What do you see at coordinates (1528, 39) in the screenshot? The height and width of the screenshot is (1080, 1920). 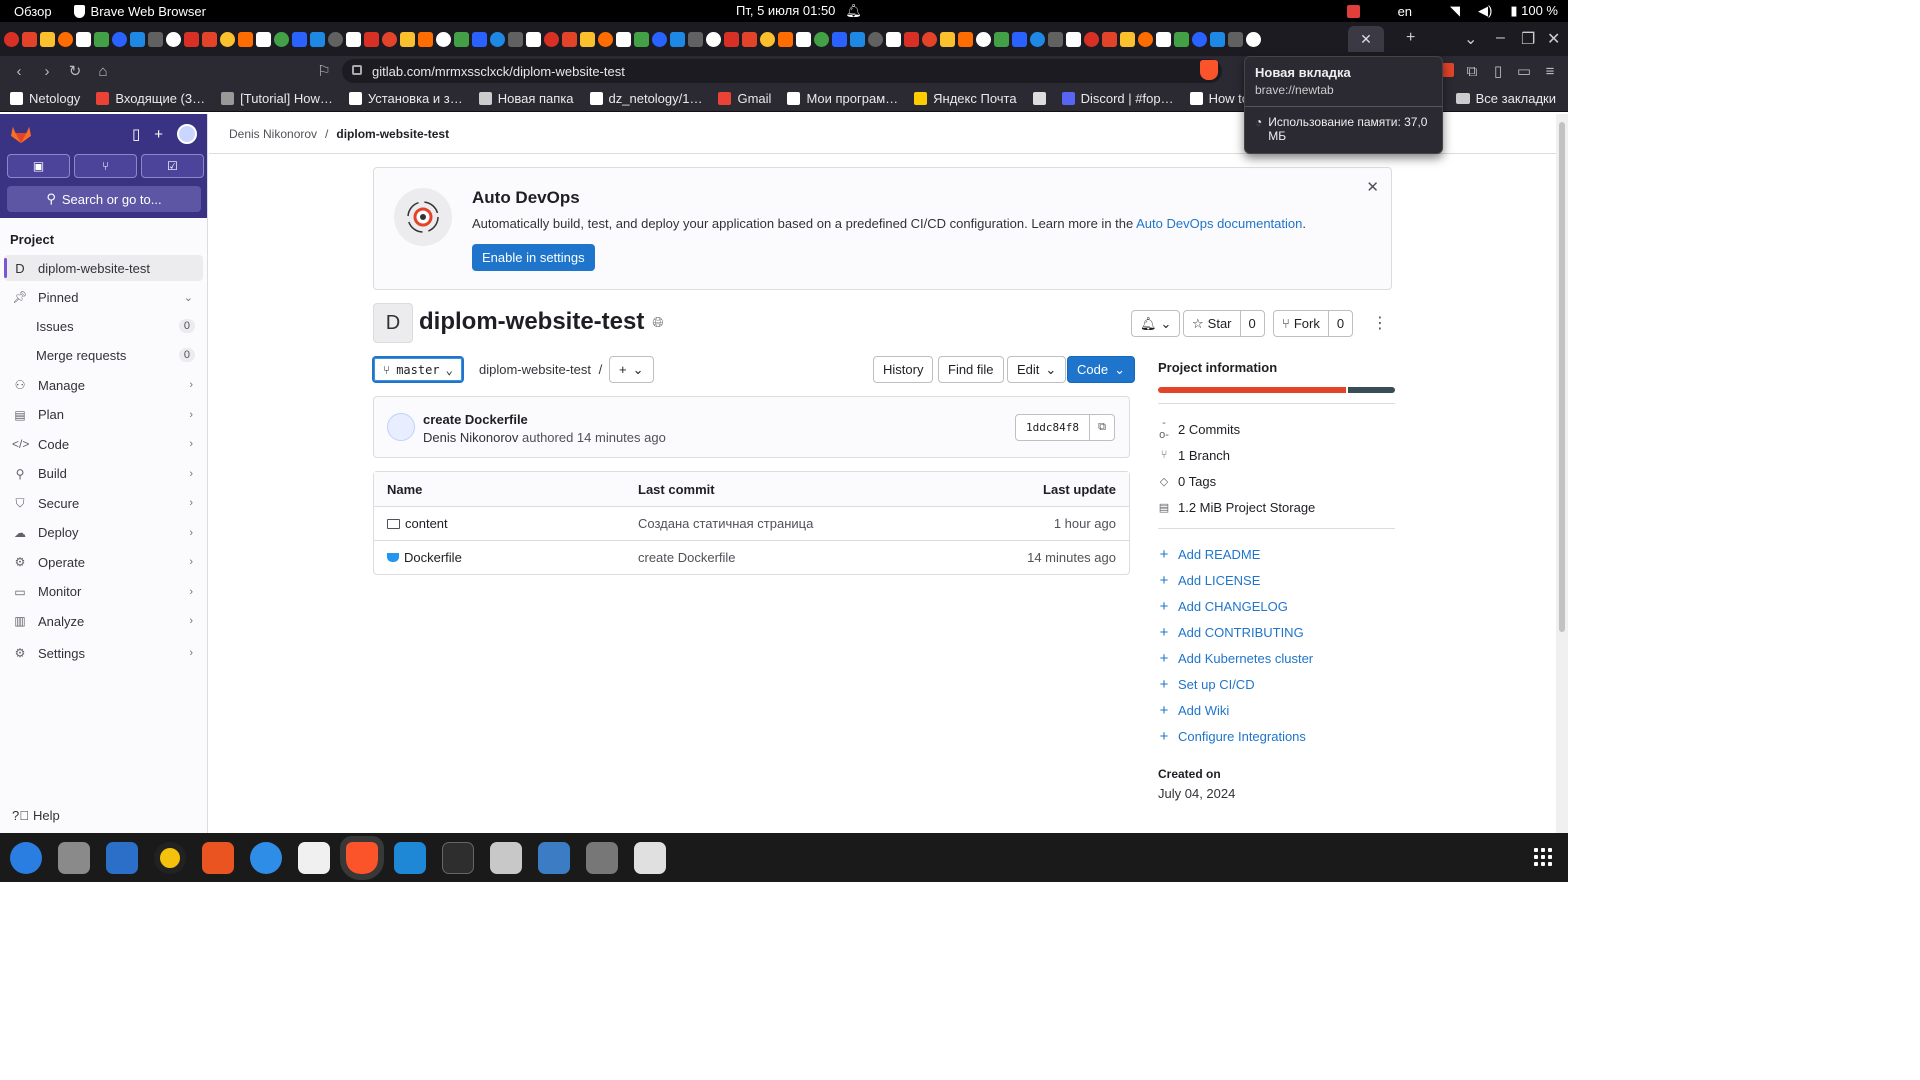 I see `window-maximize-icon: ❐` at bounding box center [1528, 39].